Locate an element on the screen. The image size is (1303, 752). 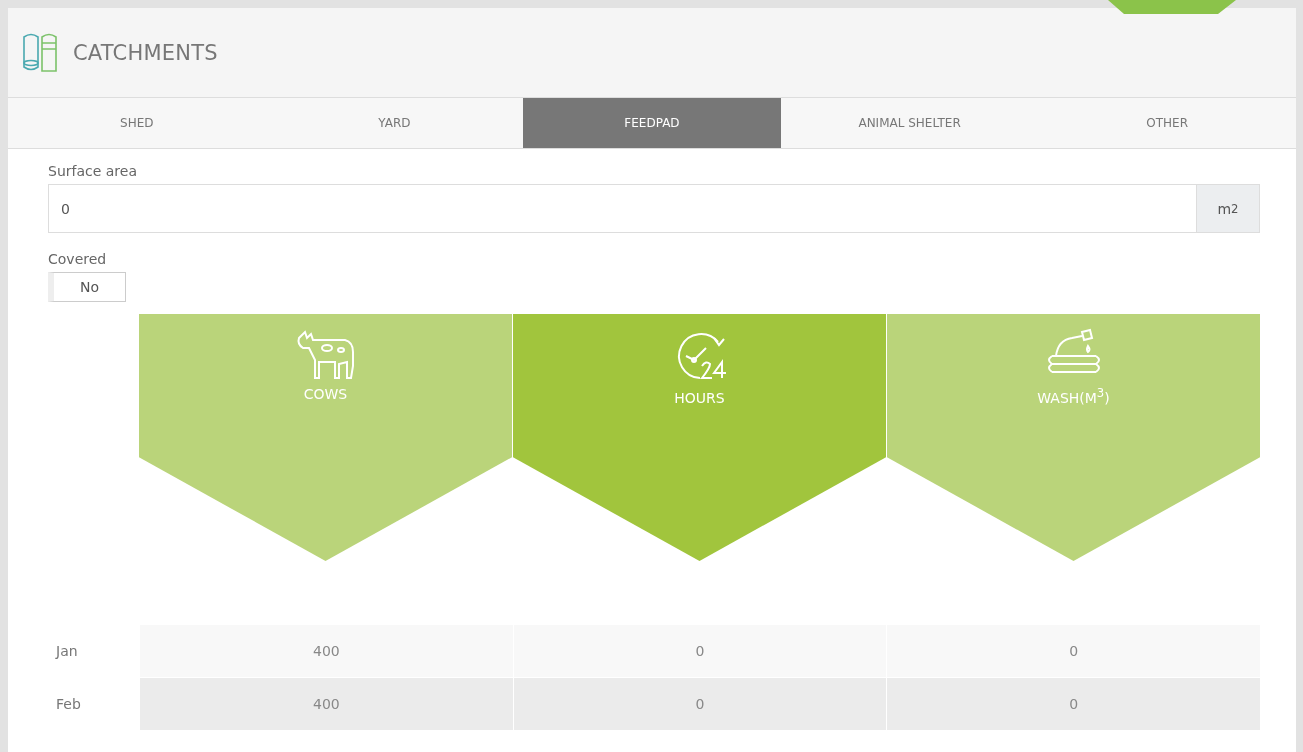
surface-area-field: 0 is located at coordinates (622, 208).